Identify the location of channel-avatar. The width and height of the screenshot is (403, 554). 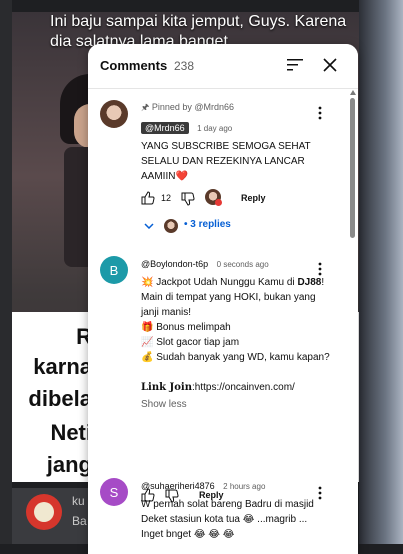
(44, 512).